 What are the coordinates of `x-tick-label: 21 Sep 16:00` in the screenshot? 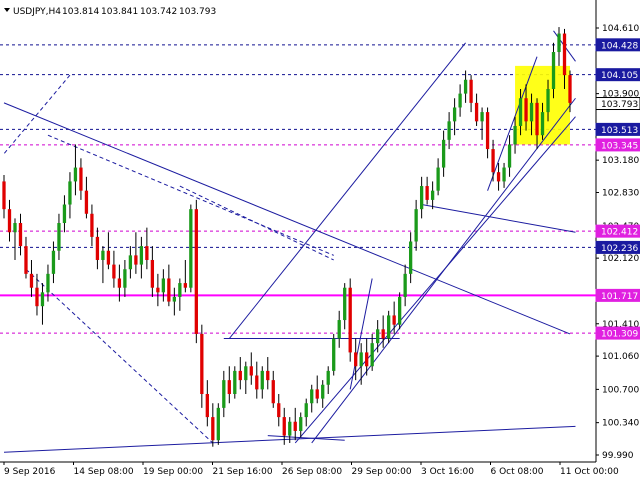 It's located at (243, 472).